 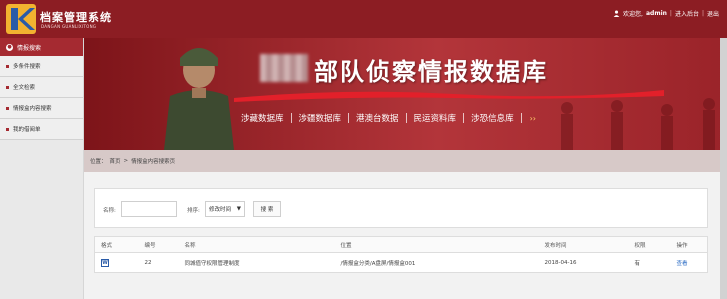 I want to click on table-header-row: 格式 编号 名称 位置 发布时间 权限 操作, so click(x=401, y=244).